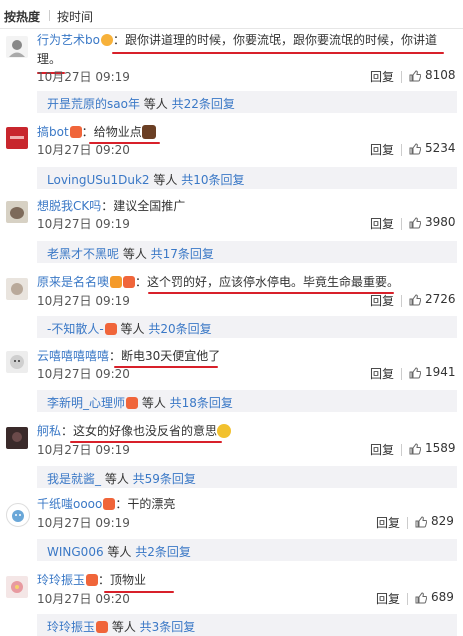  Describe the element at coordinates (49, 15) in the screenshot. I see `sort-divider` at that location.